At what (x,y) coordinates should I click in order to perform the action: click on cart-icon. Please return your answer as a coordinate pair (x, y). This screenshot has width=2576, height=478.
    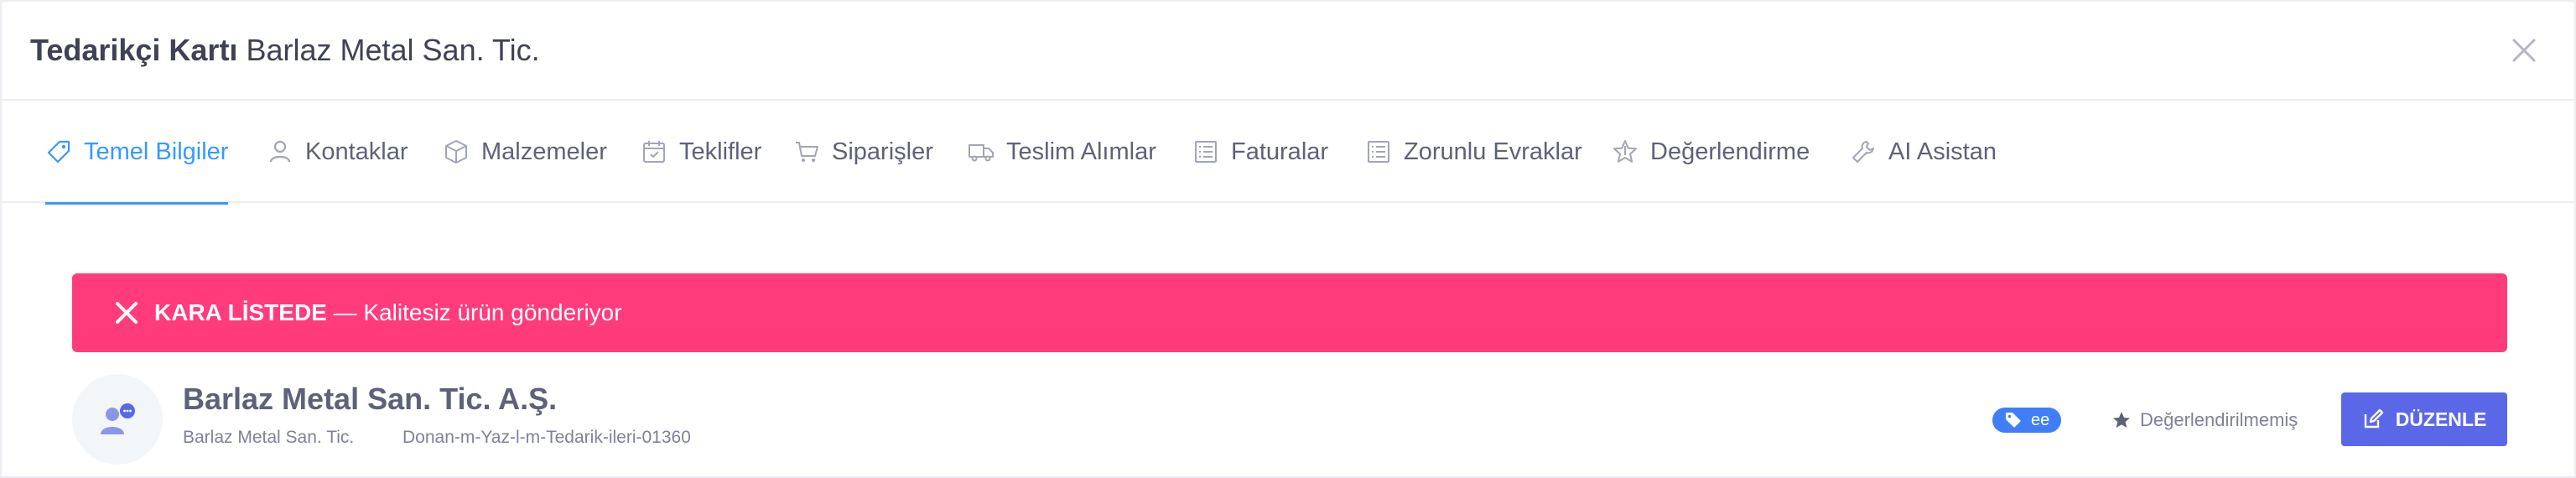
    Looking at the image, I should click on (807, 152).